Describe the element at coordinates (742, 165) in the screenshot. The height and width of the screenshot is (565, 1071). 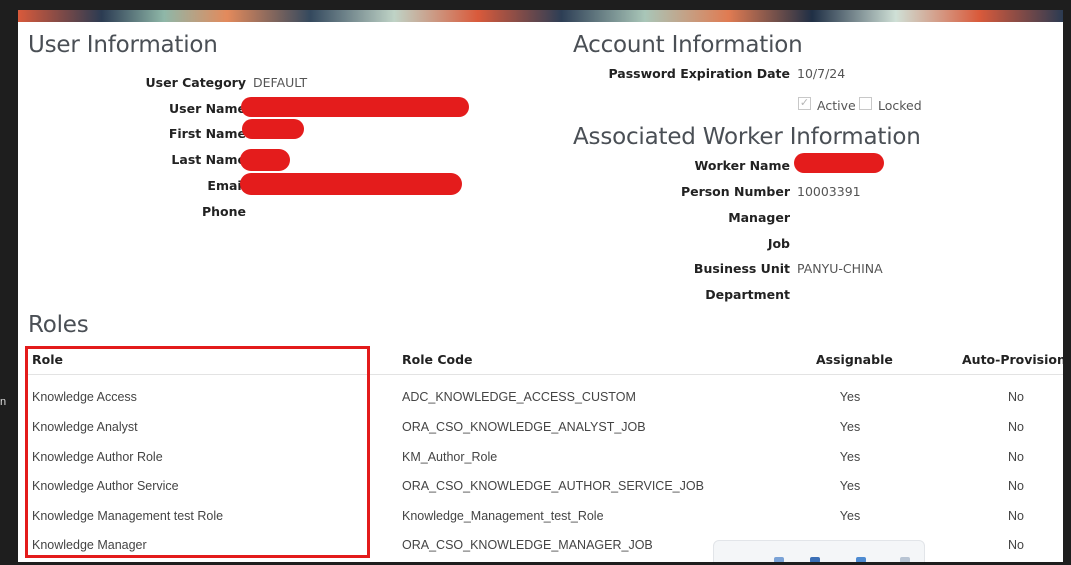
I see `worker-name-label: Worker Name` at that location.